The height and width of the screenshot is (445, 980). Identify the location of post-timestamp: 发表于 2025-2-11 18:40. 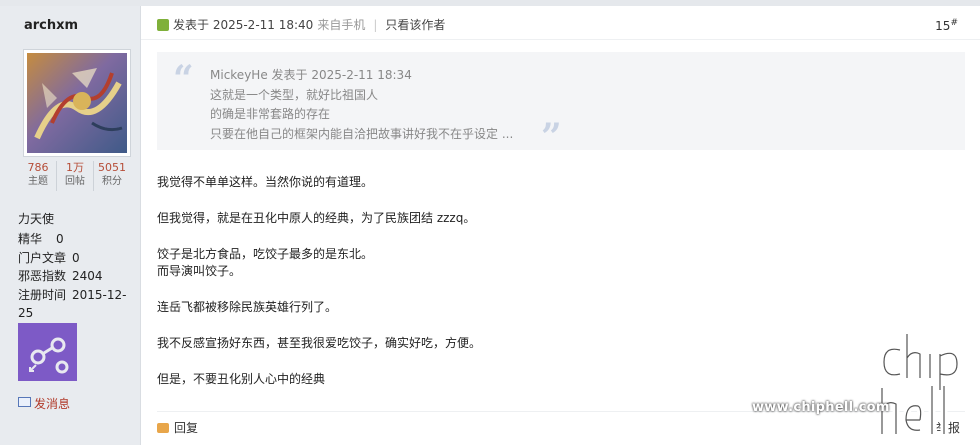
(243, 25).